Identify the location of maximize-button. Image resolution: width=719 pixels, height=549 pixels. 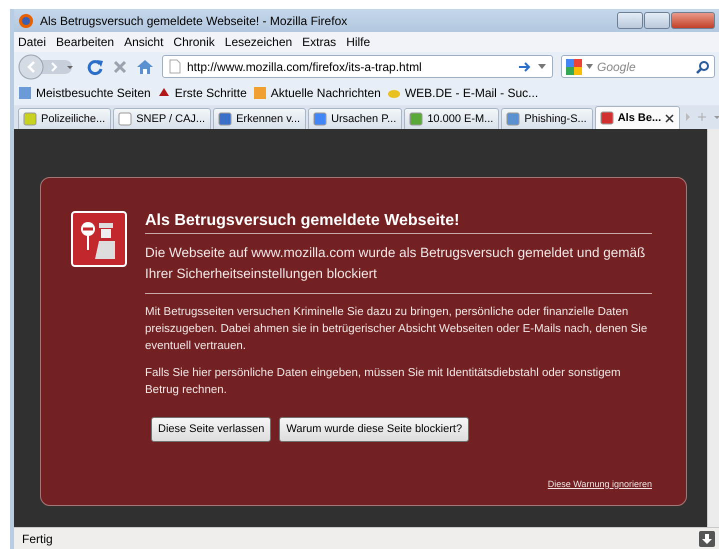
(657, 20).